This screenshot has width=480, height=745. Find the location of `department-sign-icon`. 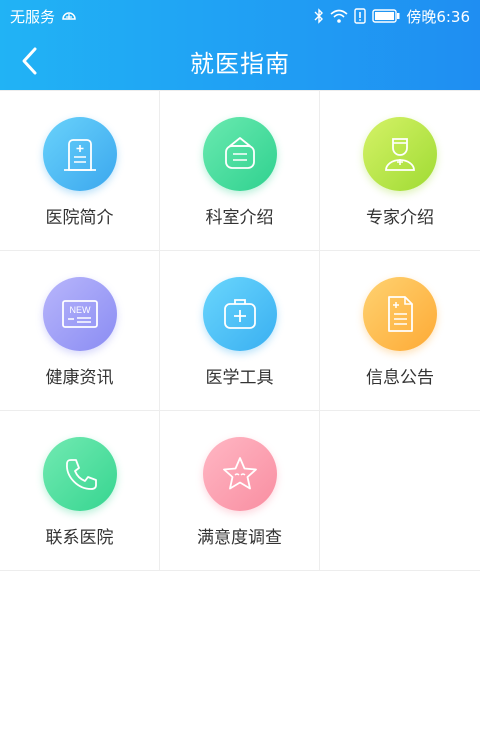

department-sign-icon is located at coordinates (239, 153).